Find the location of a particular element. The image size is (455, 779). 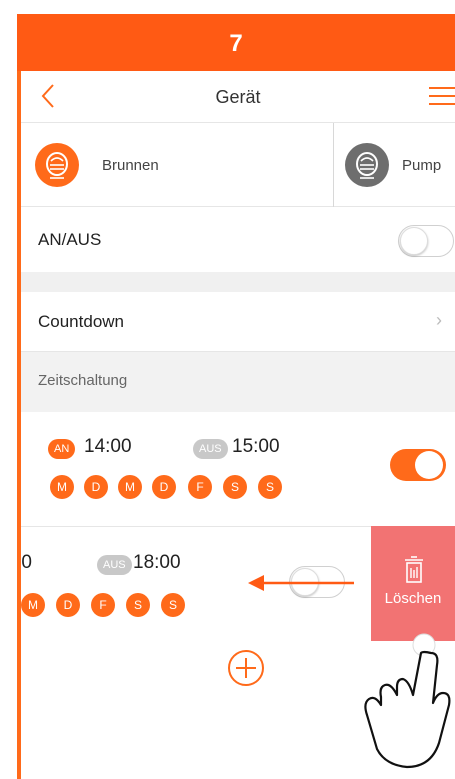

schedule-toggle is located at coordinates (418, 465).